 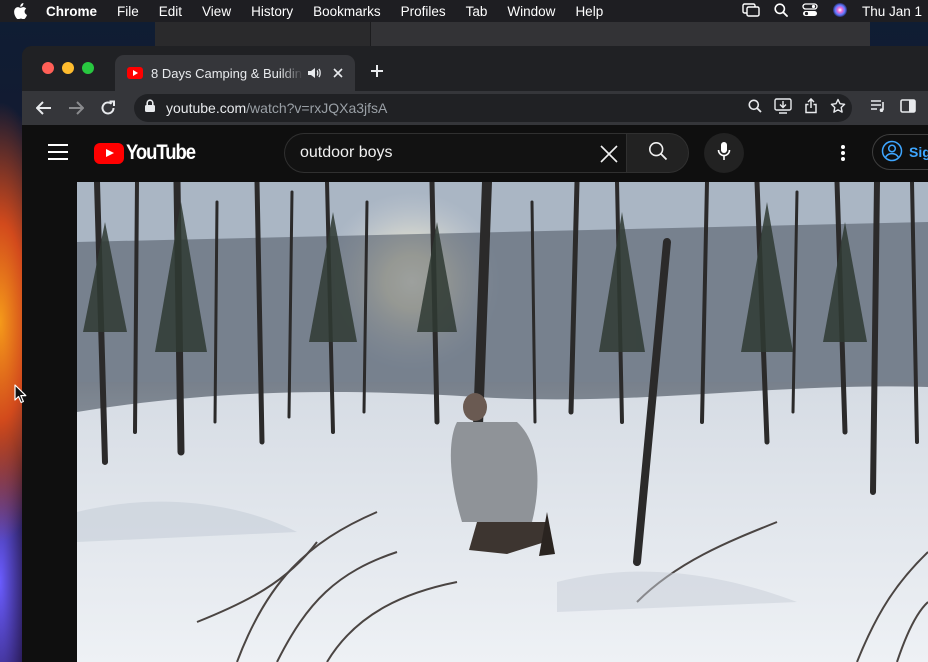 I want to click on address-path: /watch?v=rxJQXa3jfsA, so click(x=317, y=108).